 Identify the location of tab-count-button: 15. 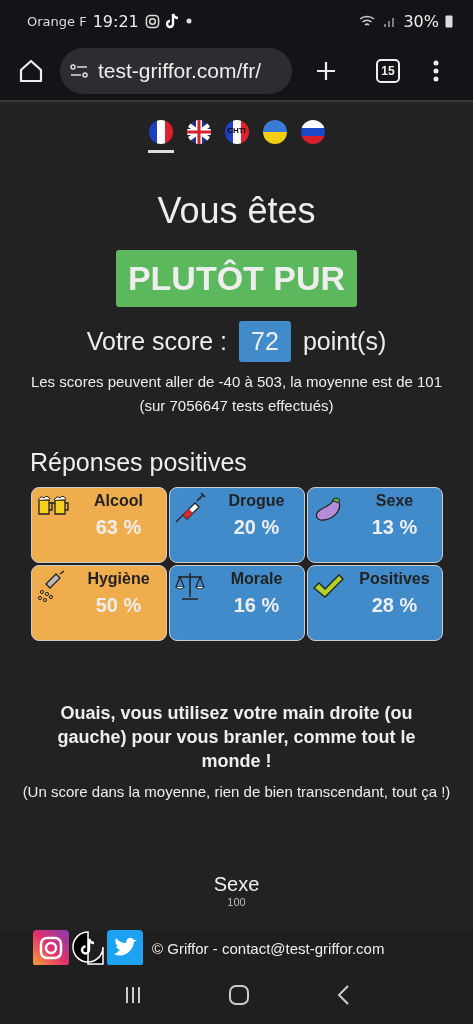
(388, 71).